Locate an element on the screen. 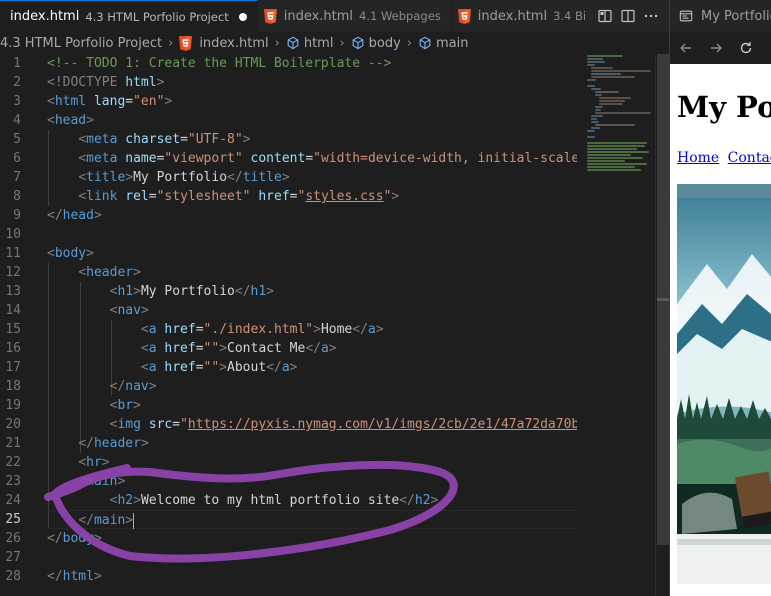 The image size is (771, 596). breadcrumb-html-label: html is located at coordinates (318, 43).